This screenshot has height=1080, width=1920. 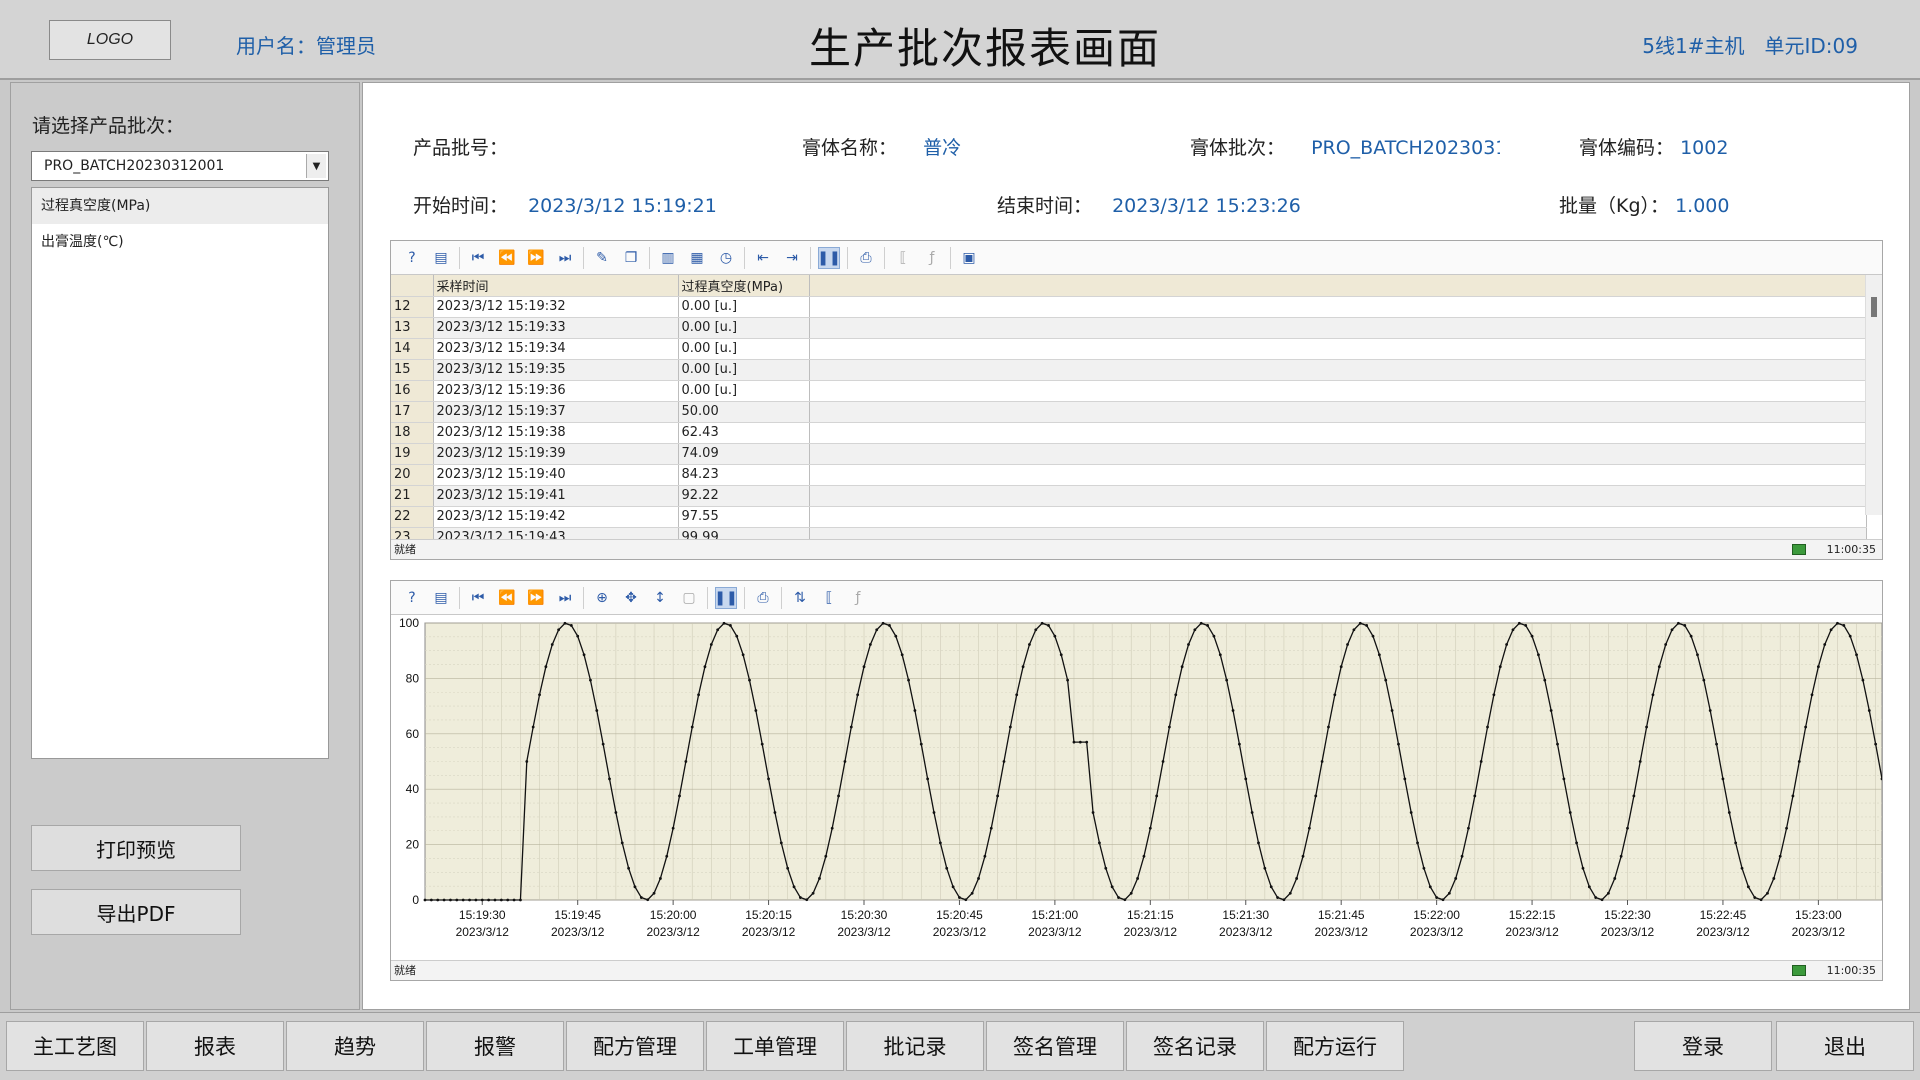 What do you see at coordinates (697, 258) in the screenshot?
I see `calendar-icon: ▦` at bounding box center [697, 258].